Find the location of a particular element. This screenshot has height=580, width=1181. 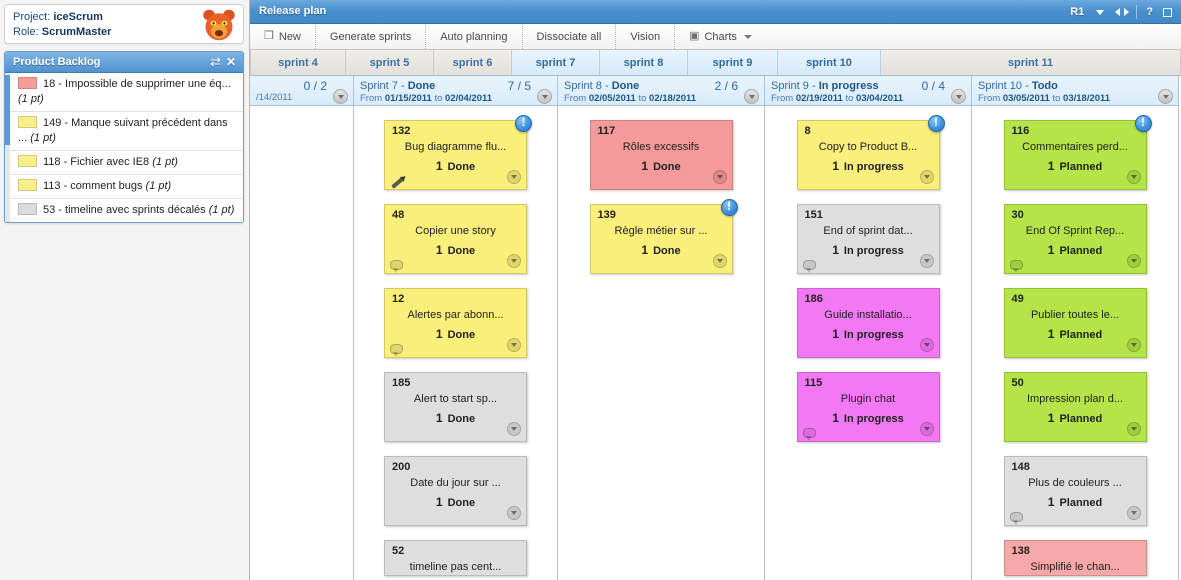

list-item-label: 113 - comment bugs is located at coordinates (93, 186).